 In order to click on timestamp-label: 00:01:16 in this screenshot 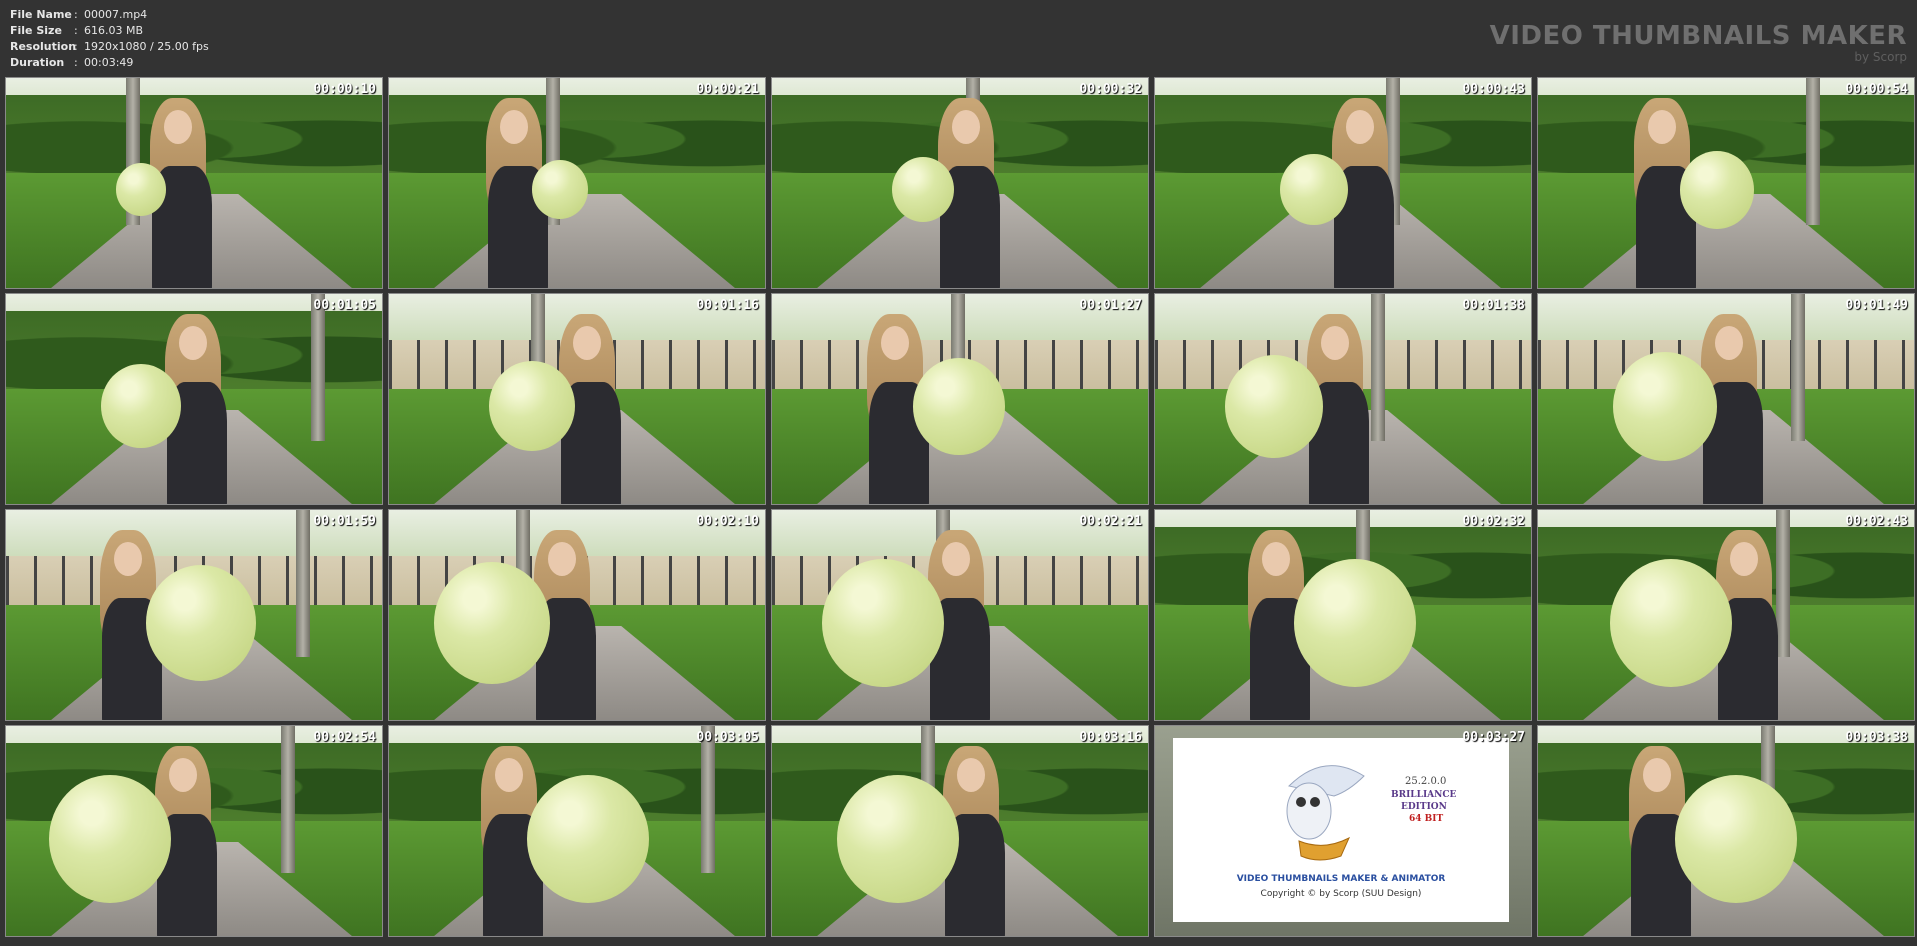, I will do `click(727, 305)`.